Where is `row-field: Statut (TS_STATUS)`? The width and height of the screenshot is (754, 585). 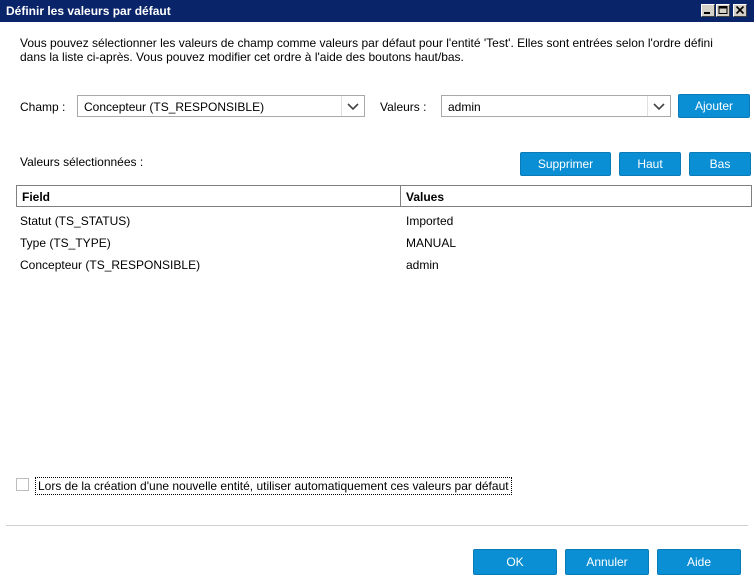 row-field: Statut (TS_STATUS) is located at coordinates (75, 221).